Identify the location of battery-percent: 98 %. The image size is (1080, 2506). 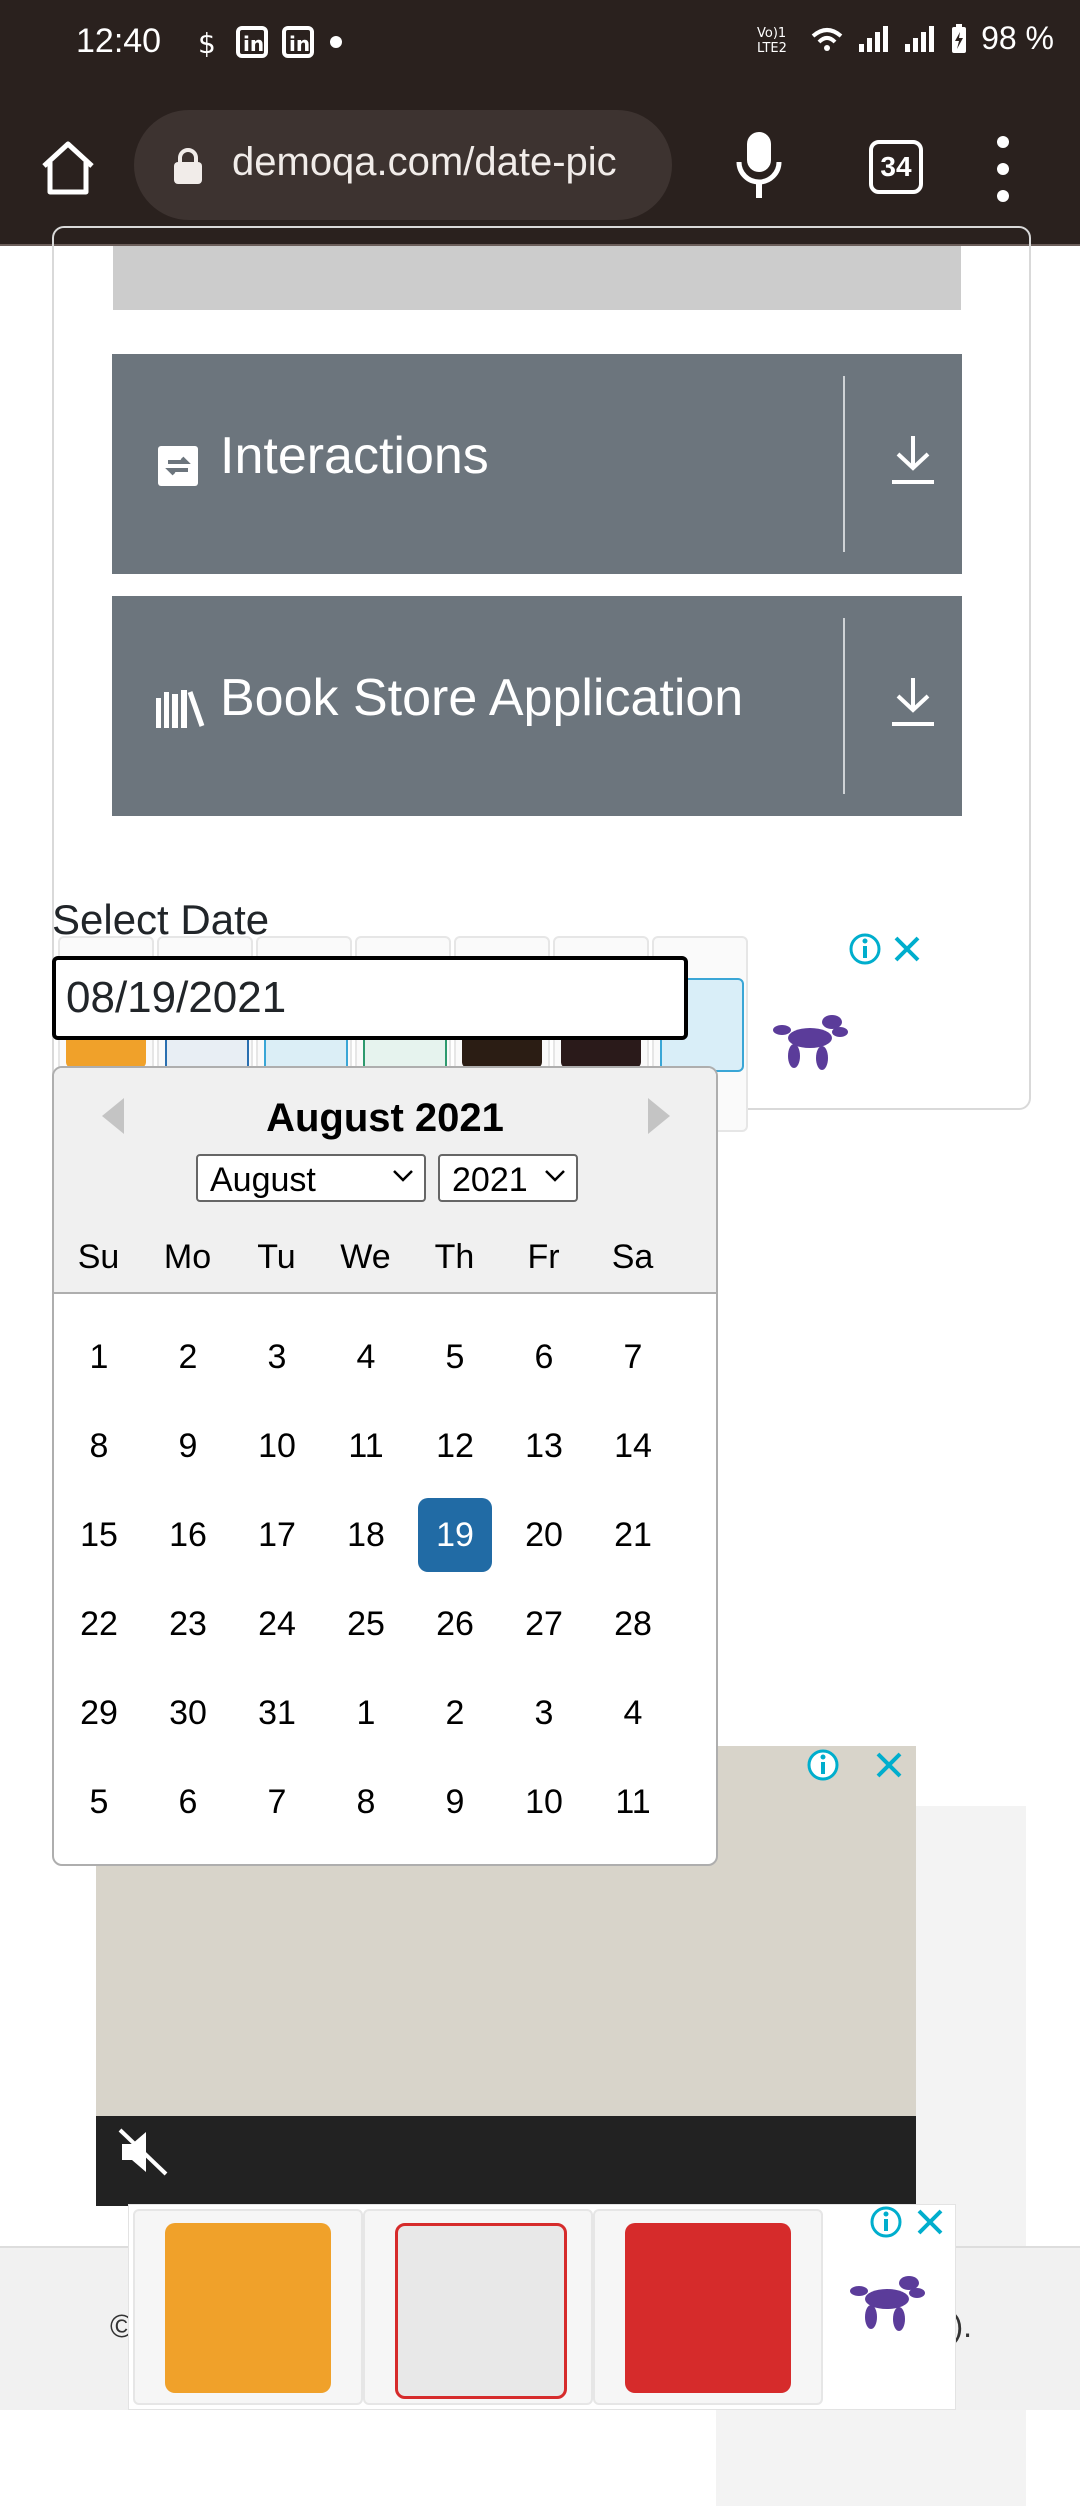
(1017, 38).